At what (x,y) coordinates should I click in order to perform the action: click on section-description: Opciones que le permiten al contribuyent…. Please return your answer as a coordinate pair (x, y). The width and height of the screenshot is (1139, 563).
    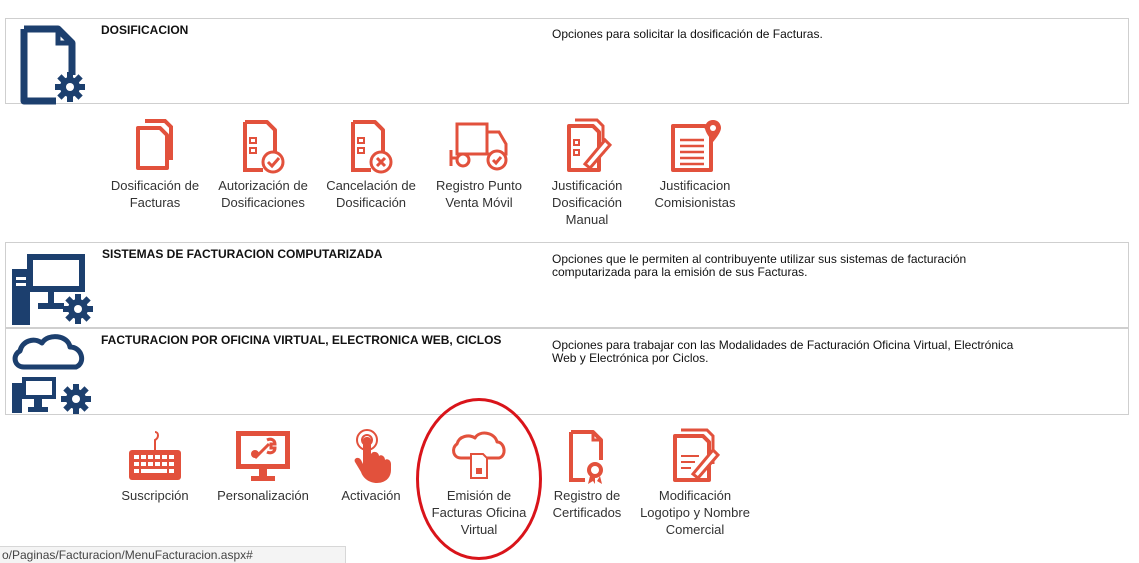
    Looking at the image, I should click on (759, 265).